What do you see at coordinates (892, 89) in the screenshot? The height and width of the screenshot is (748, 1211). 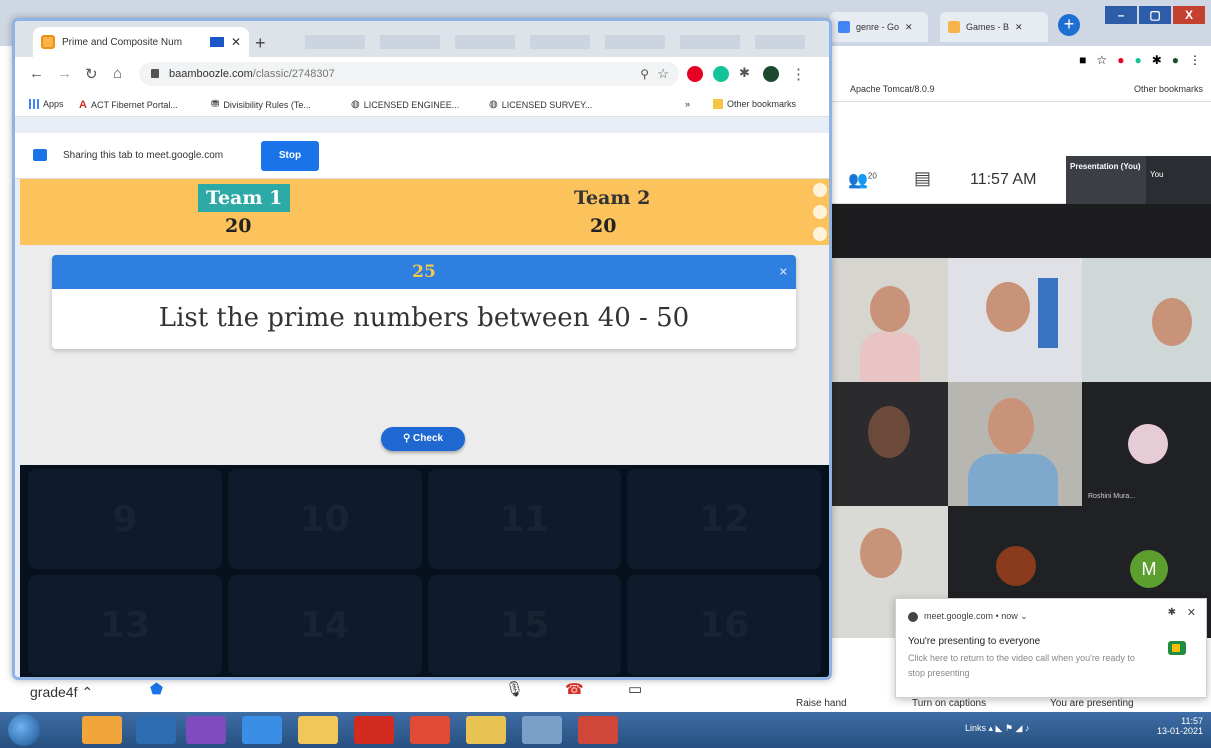 I see `bookmark-tomcat: Apache Tomcat/8.0.9` at bounding box center [892, 89].